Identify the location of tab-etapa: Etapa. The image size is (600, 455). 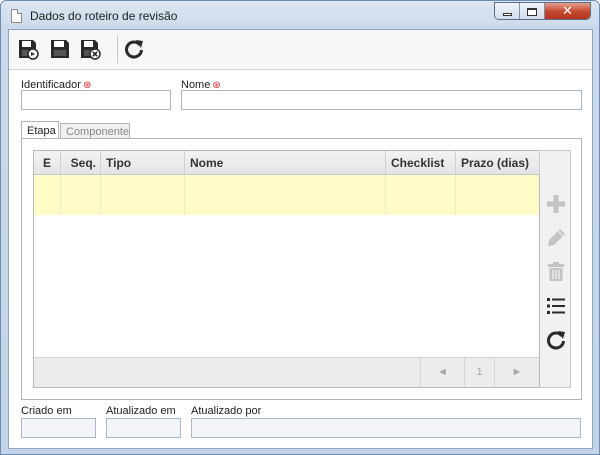
(40, 130).